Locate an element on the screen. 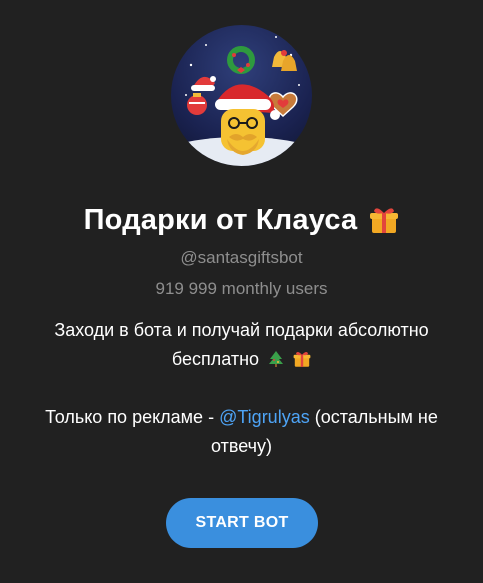 The image size is (483, 583). start-bot-button: START BOT is located at coordinates (242, 523).